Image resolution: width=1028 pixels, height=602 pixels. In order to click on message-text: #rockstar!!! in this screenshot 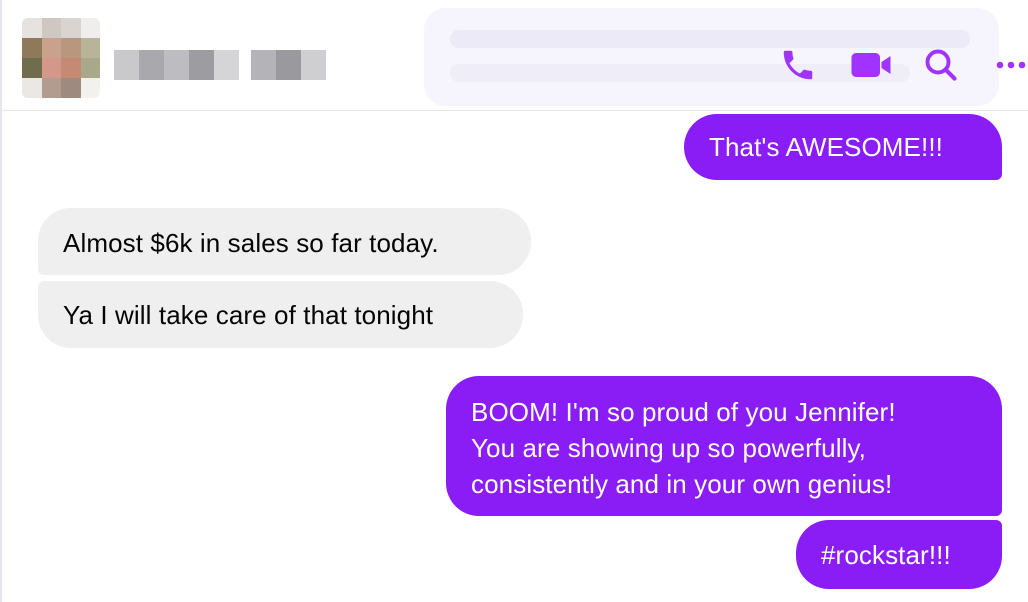, I will do `click(886, 555)`.